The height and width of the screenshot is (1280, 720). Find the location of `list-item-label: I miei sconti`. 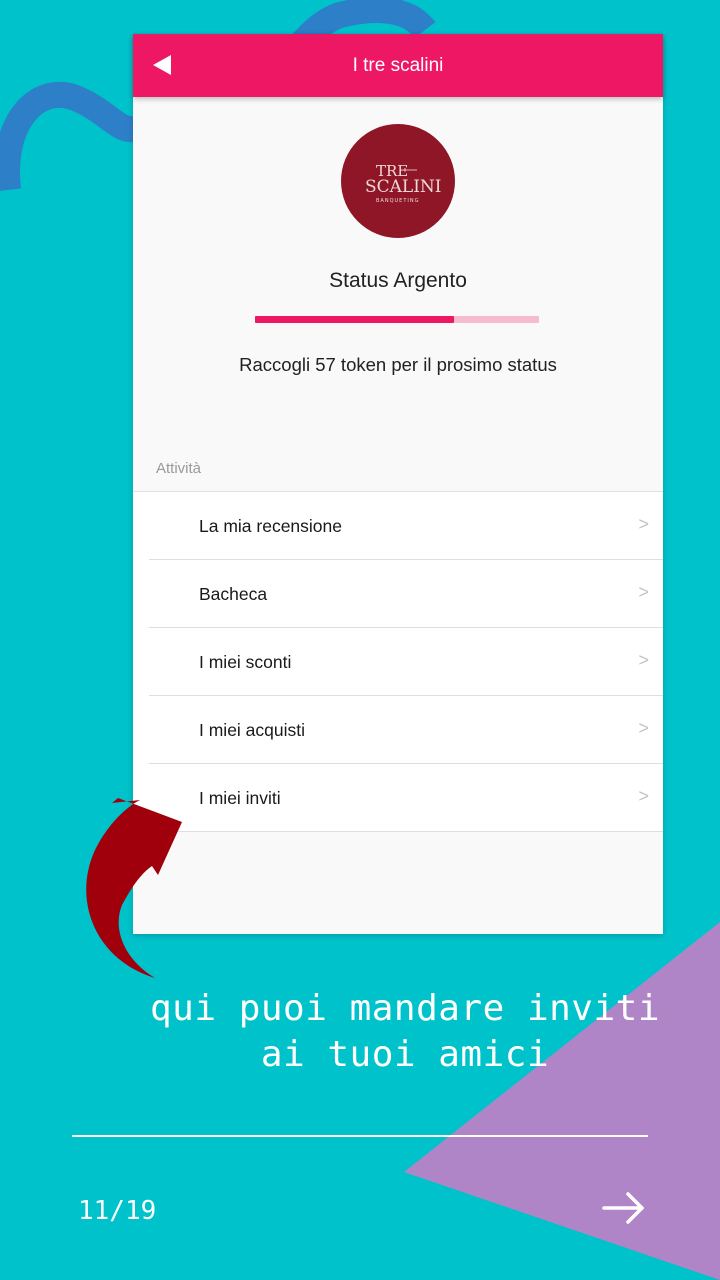

list-item-label: I miei sconti is located at coordinates (245, 661).